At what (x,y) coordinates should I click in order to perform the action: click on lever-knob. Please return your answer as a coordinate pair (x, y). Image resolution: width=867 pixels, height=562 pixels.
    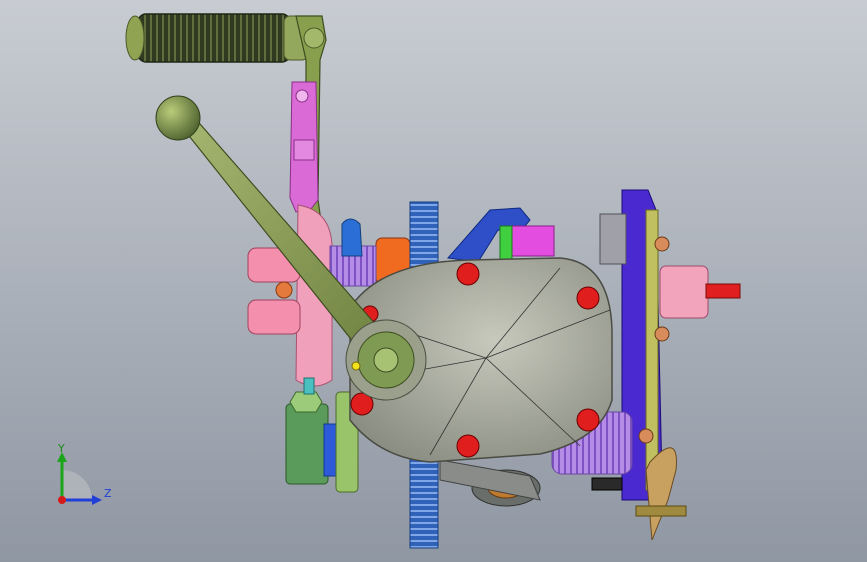
    Looking at the image, I should click on (178, 118).